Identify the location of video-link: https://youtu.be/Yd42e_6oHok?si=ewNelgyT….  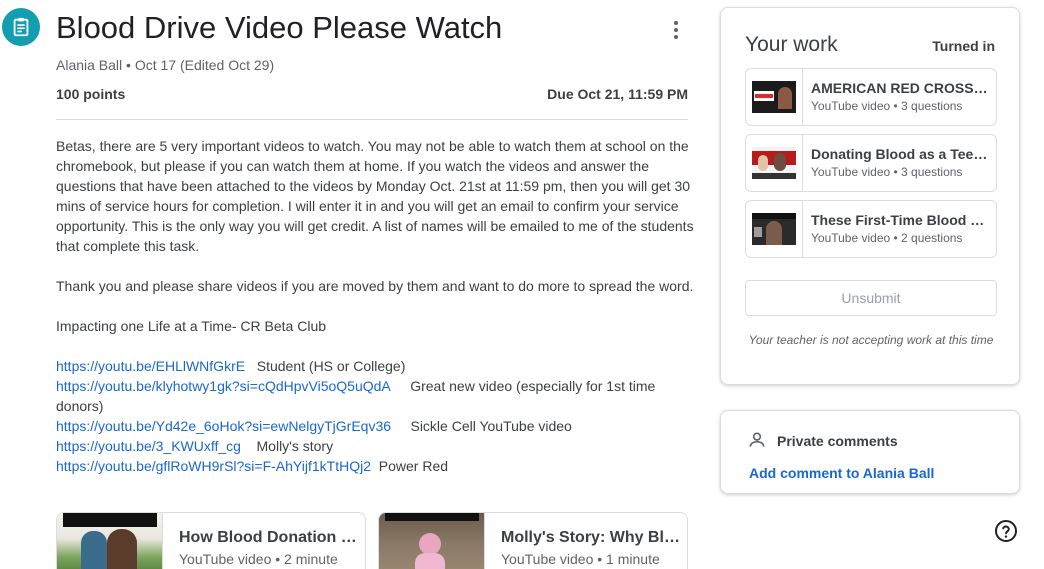
(223, 426).